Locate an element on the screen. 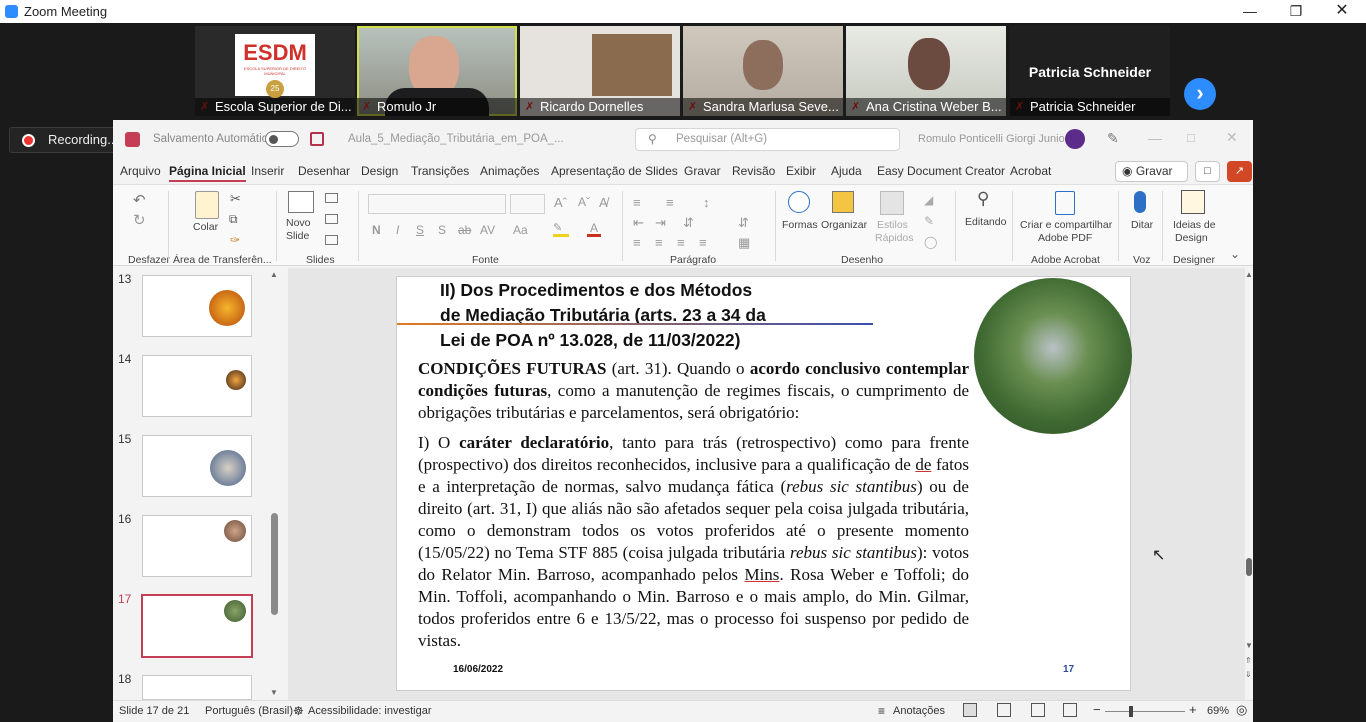 This screenshot has height=722, width=1366. decrease-indent-icon: ⇤ is located at coordinates (638, 223).